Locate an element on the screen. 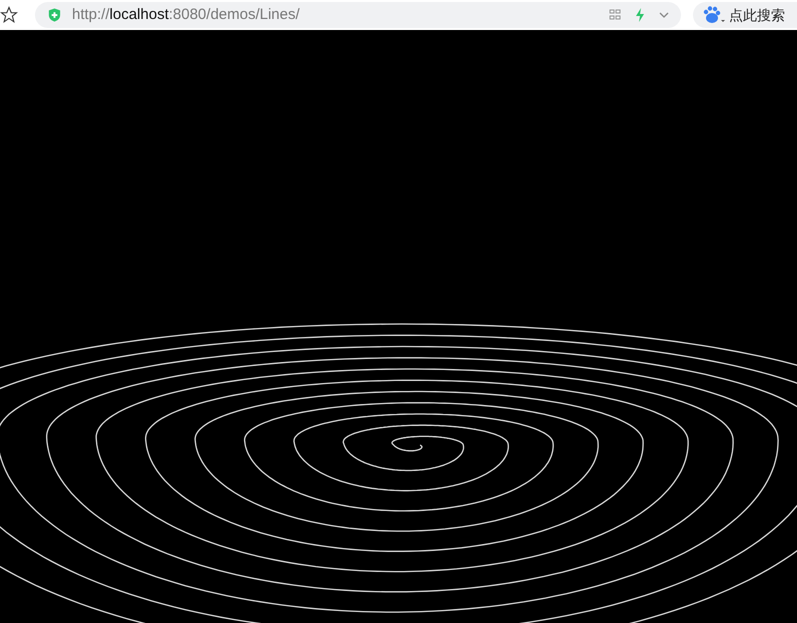 The height and width of the screenshot is (623, 797). grid-icon is located at coordinates (615, 15).